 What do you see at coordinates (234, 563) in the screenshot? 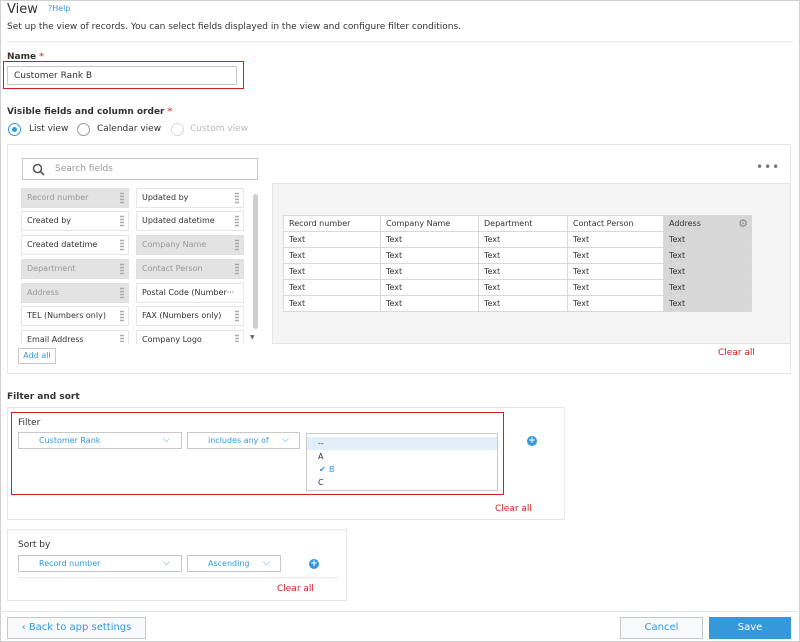
I see `sort-order-select: Ascending ⌵` at bounding box center [234, 563].